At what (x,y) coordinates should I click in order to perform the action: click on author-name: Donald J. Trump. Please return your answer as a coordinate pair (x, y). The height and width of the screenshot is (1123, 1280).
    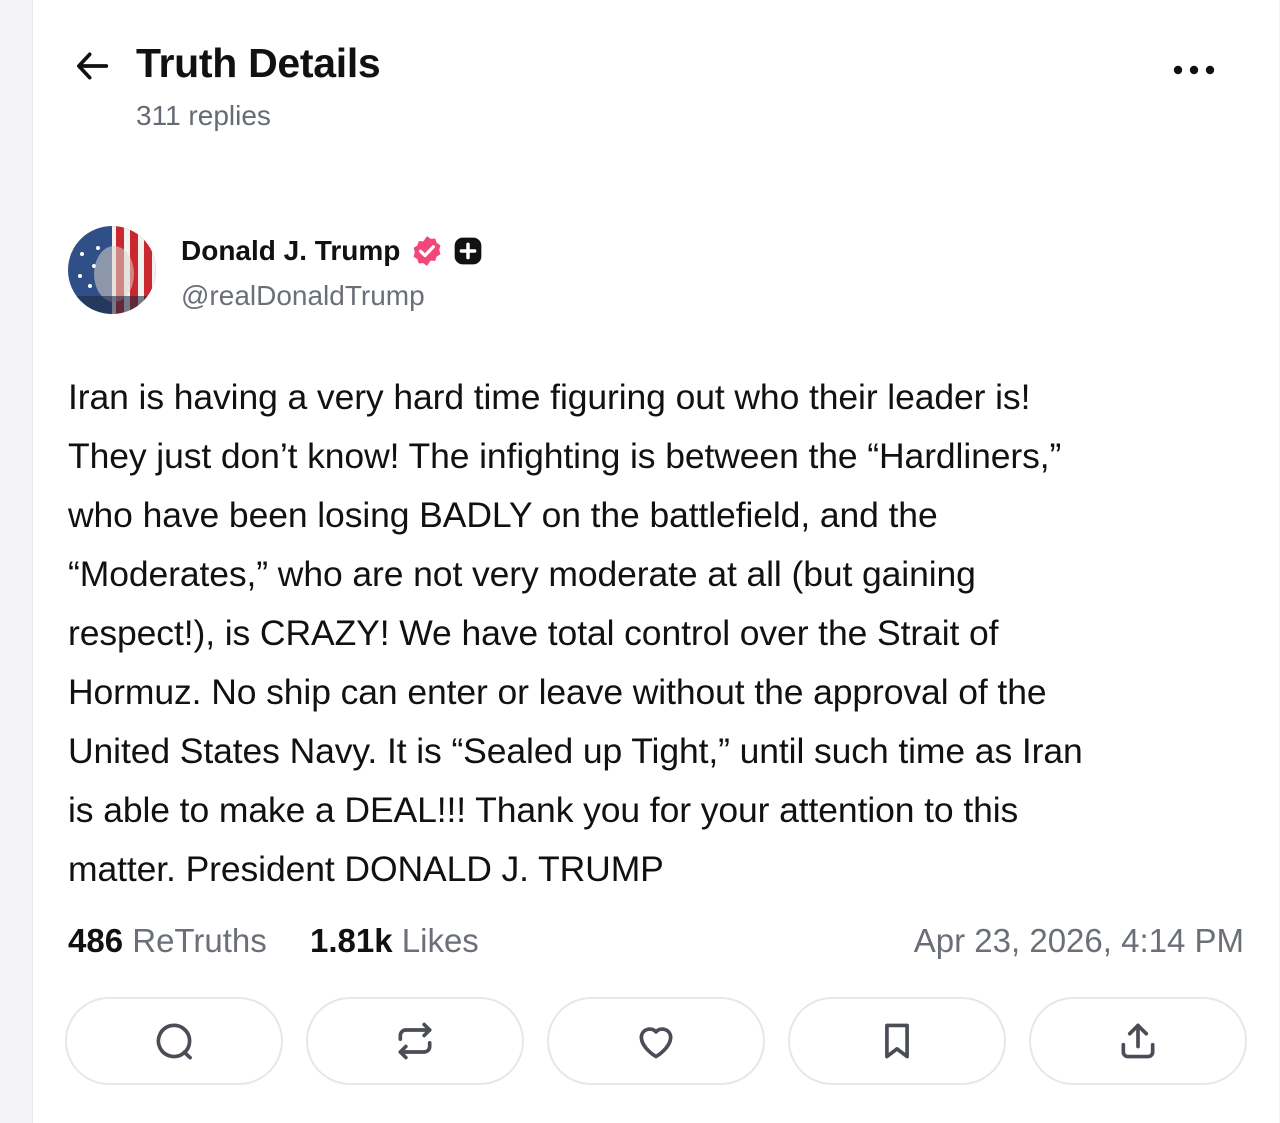
    Looking at the image, I should click on (332, 251).